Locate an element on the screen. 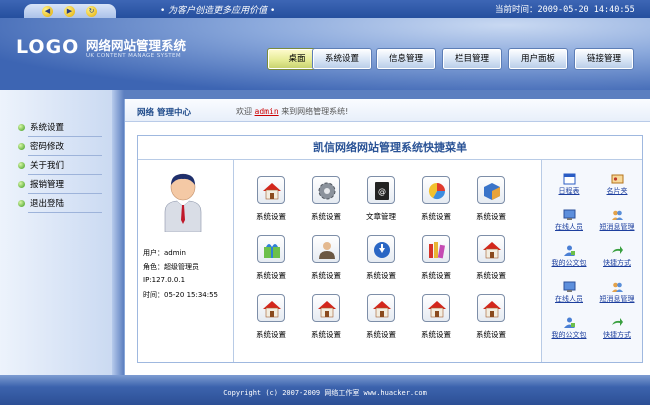 This screenshot has height=405, width=650. quick-link-calendar: 日程表 is located at coordinates (569, 186).